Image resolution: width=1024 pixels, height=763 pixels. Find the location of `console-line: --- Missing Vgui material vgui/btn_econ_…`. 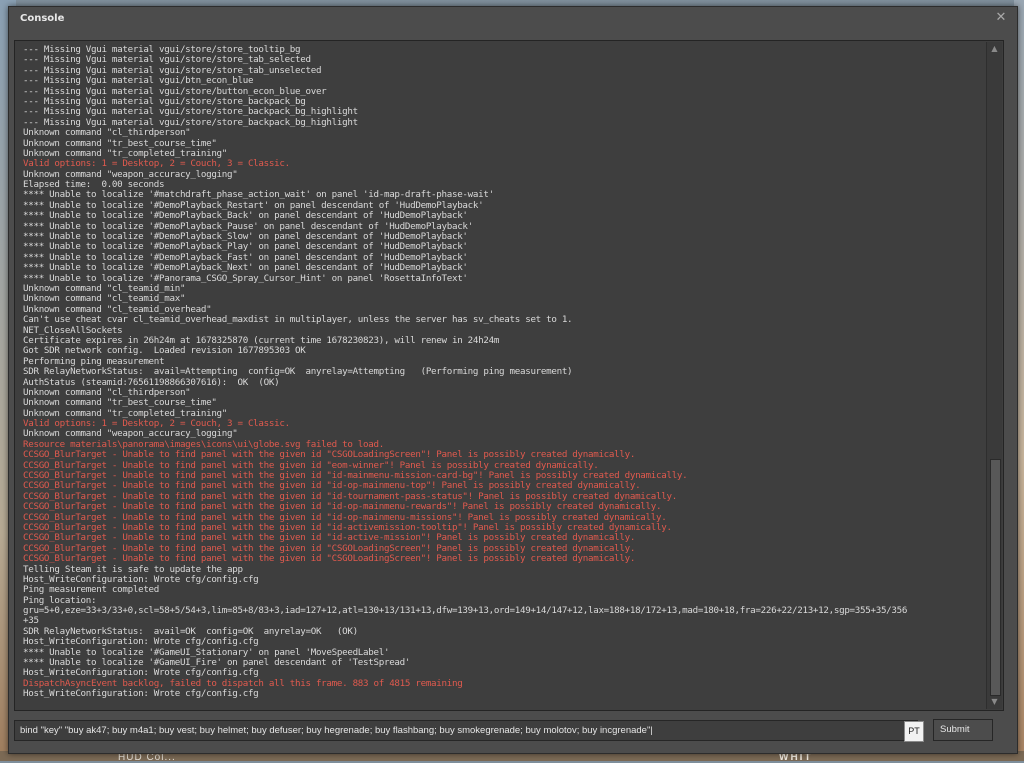

console-line: --- Missing Vgui material vgui/btn_econ_… is located at coordinates (138, 81).